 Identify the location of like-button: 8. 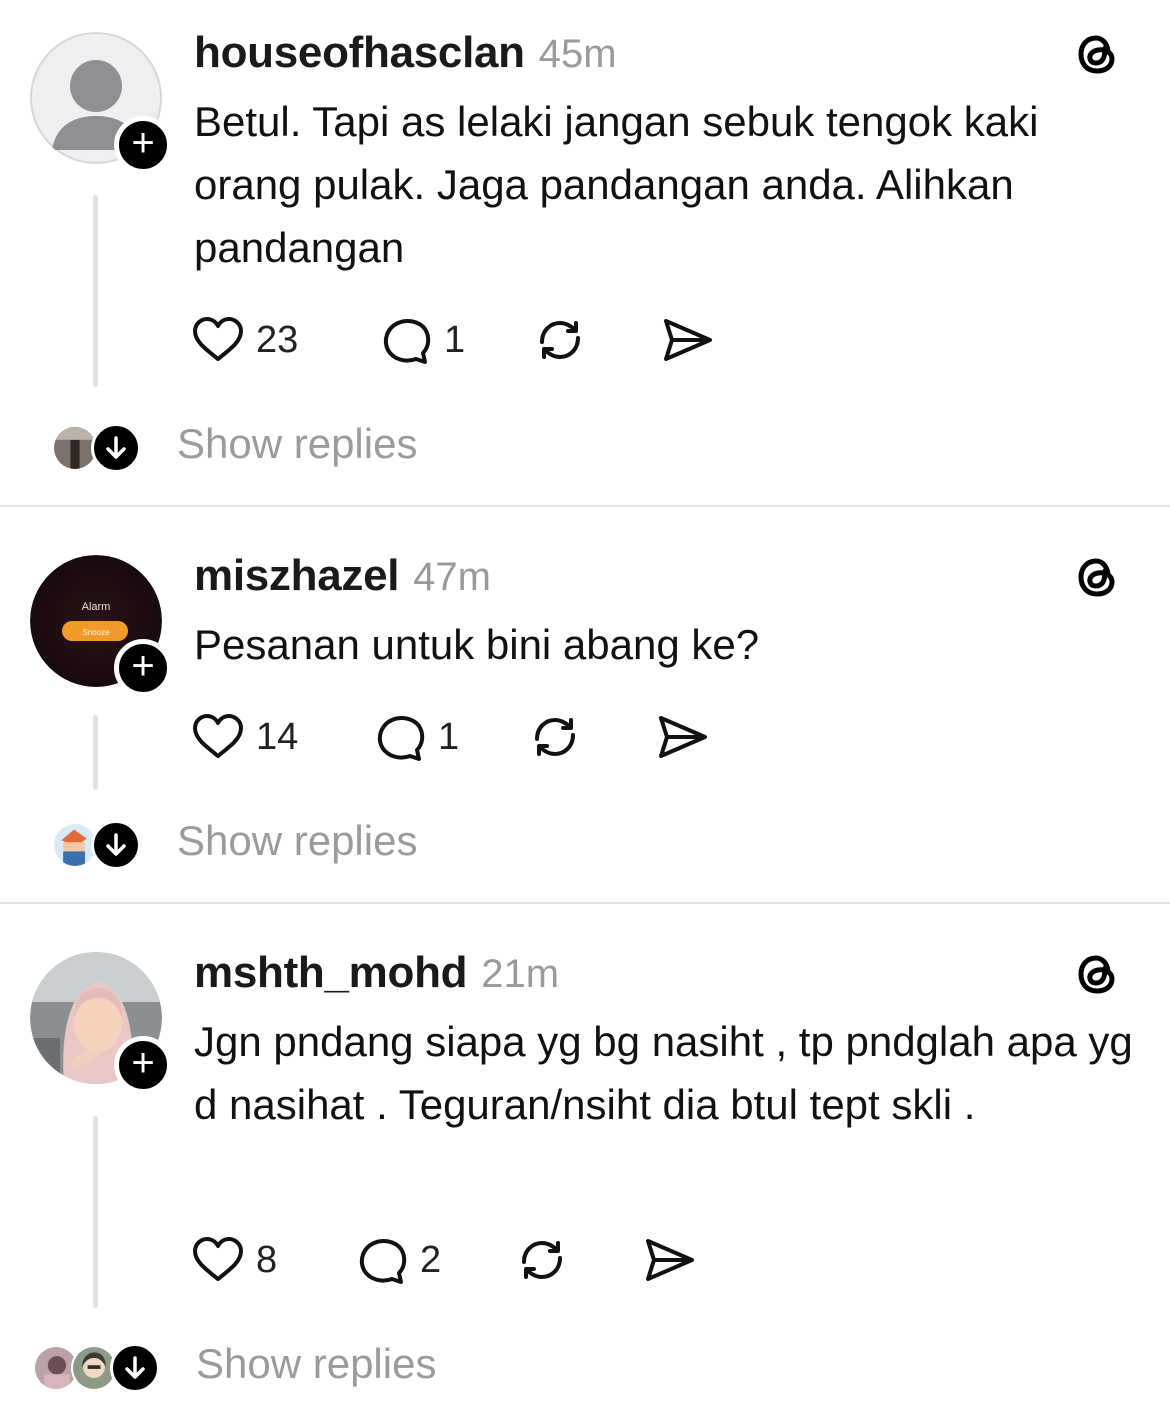
(233, 1260).